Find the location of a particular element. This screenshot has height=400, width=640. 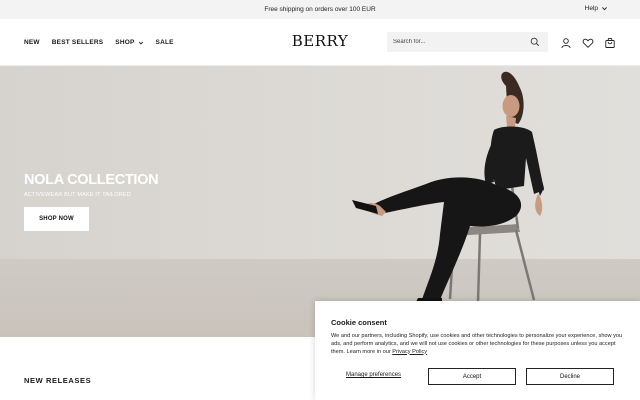

search-box is located at coordinates (467, 42).